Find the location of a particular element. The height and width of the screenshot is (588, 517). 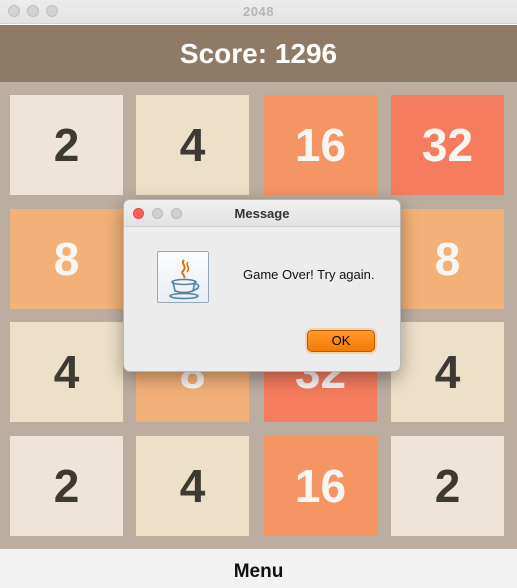

ok-button: OK is located at coordinates (341, 341).